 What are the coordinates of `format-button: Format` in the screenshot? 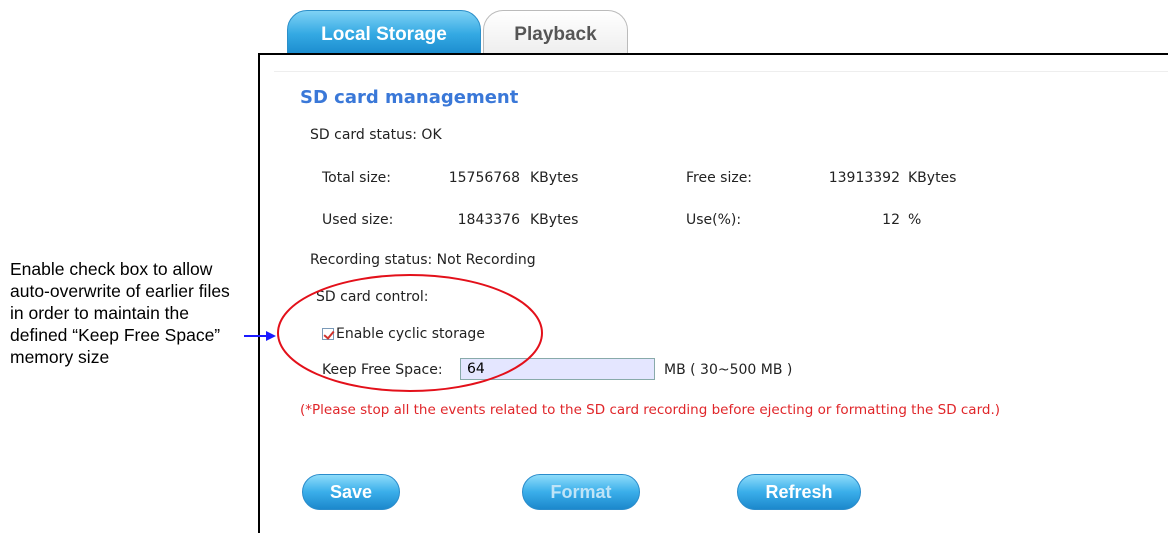 It's located at (581, 492).